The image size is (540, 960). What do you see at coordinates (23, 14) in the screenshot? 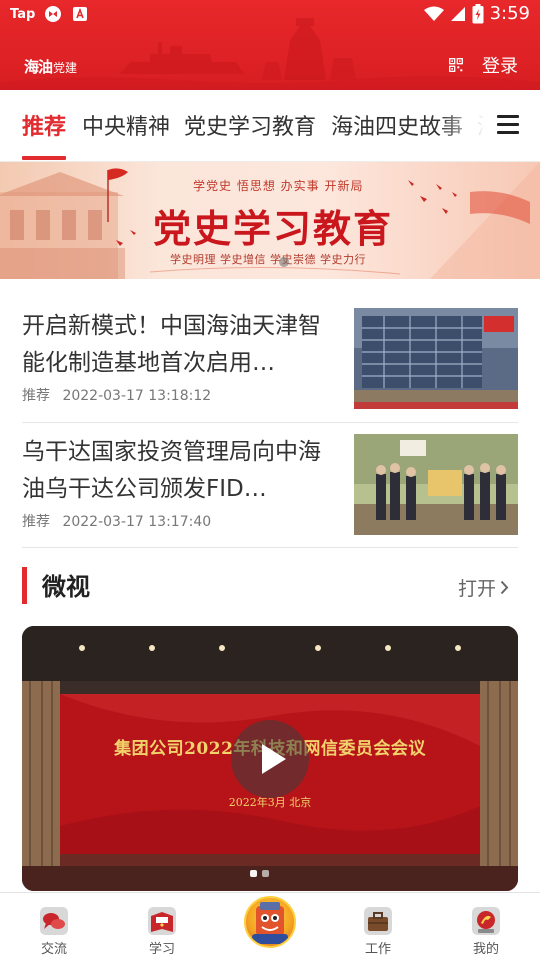
I see `status-carrier-text: Tap` at bounding box center [23, 14].